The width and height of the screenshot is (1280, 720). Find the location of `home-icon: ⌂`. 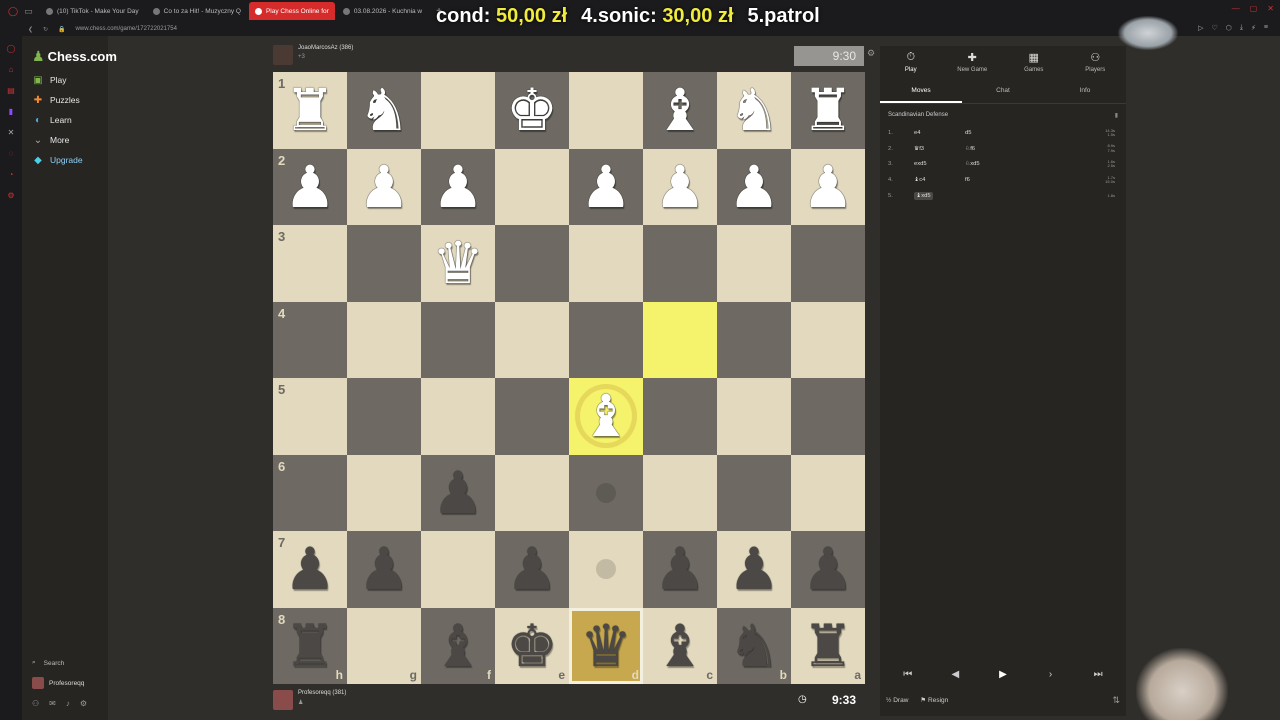

home-icon: ⌂ is located at coordinates (11, 69).